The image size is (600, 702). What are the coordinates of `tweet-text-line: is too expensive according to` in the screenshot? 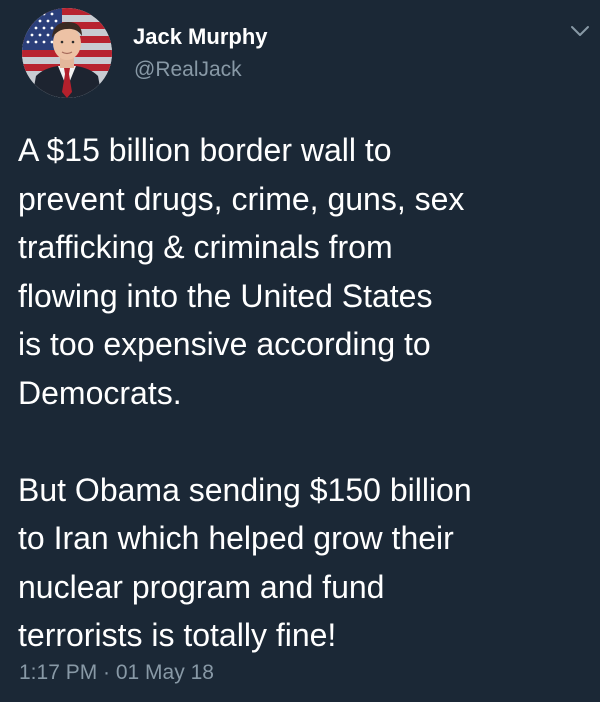 It's located at (224, 344).